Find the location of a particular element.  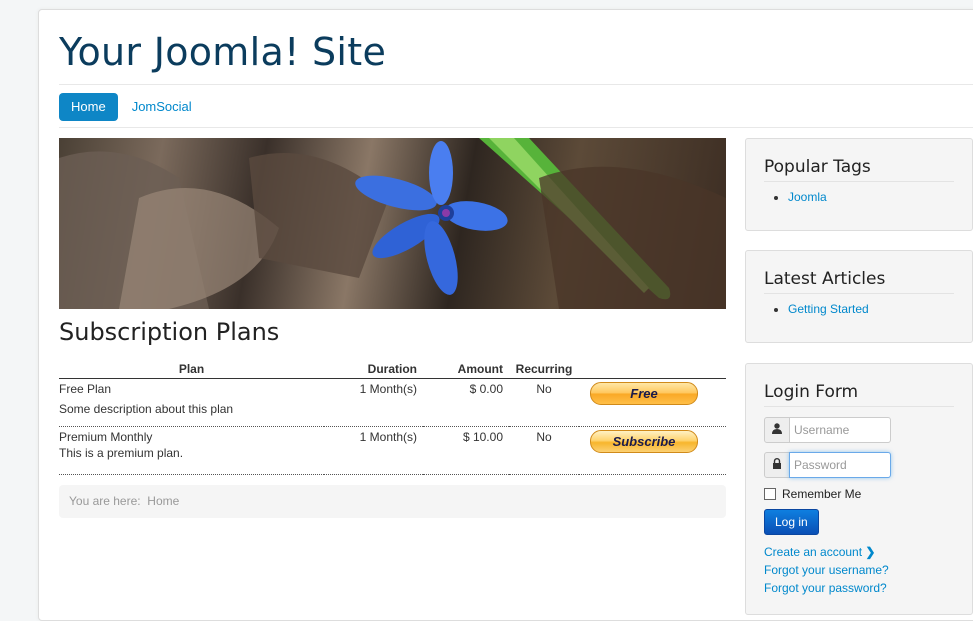

username-group: Username is located at coordinates (859, 430).